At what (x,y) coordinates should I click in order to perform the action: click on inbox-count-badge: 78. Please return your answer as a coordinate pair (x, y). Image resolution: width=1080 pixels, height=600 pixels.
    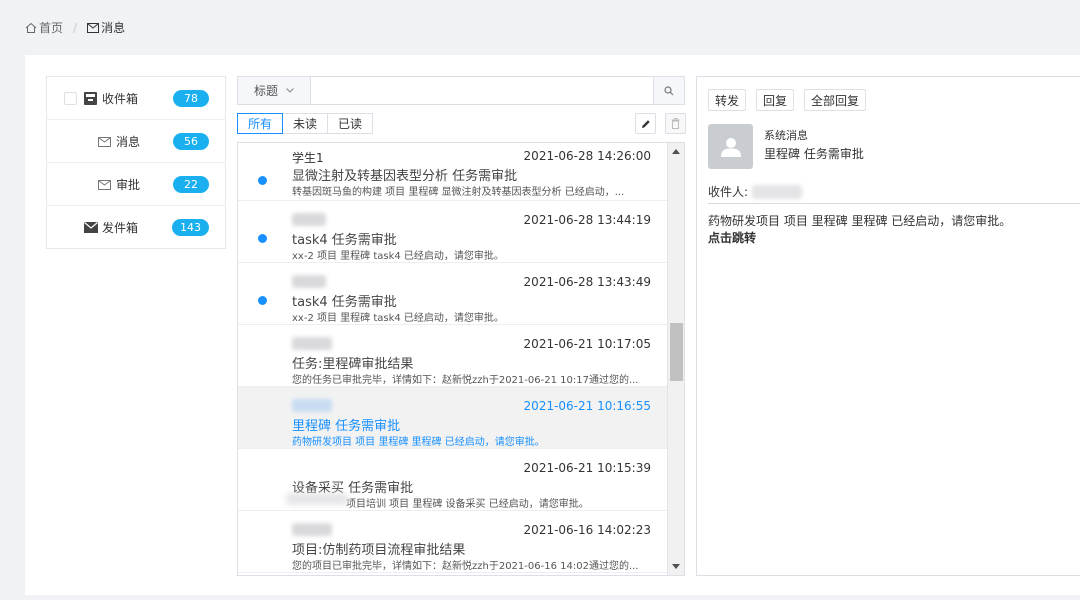
    Looking at the image, I should click on (191, 98).